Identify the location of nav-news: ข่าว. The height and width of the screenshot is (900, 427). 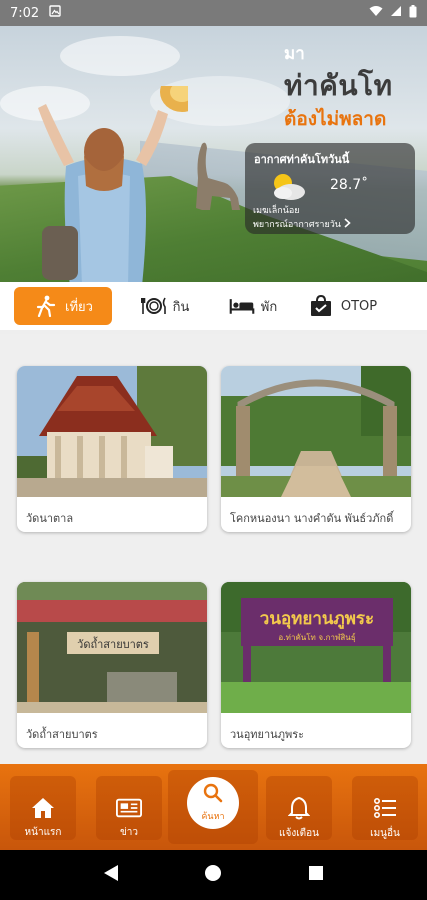
(129, 808).